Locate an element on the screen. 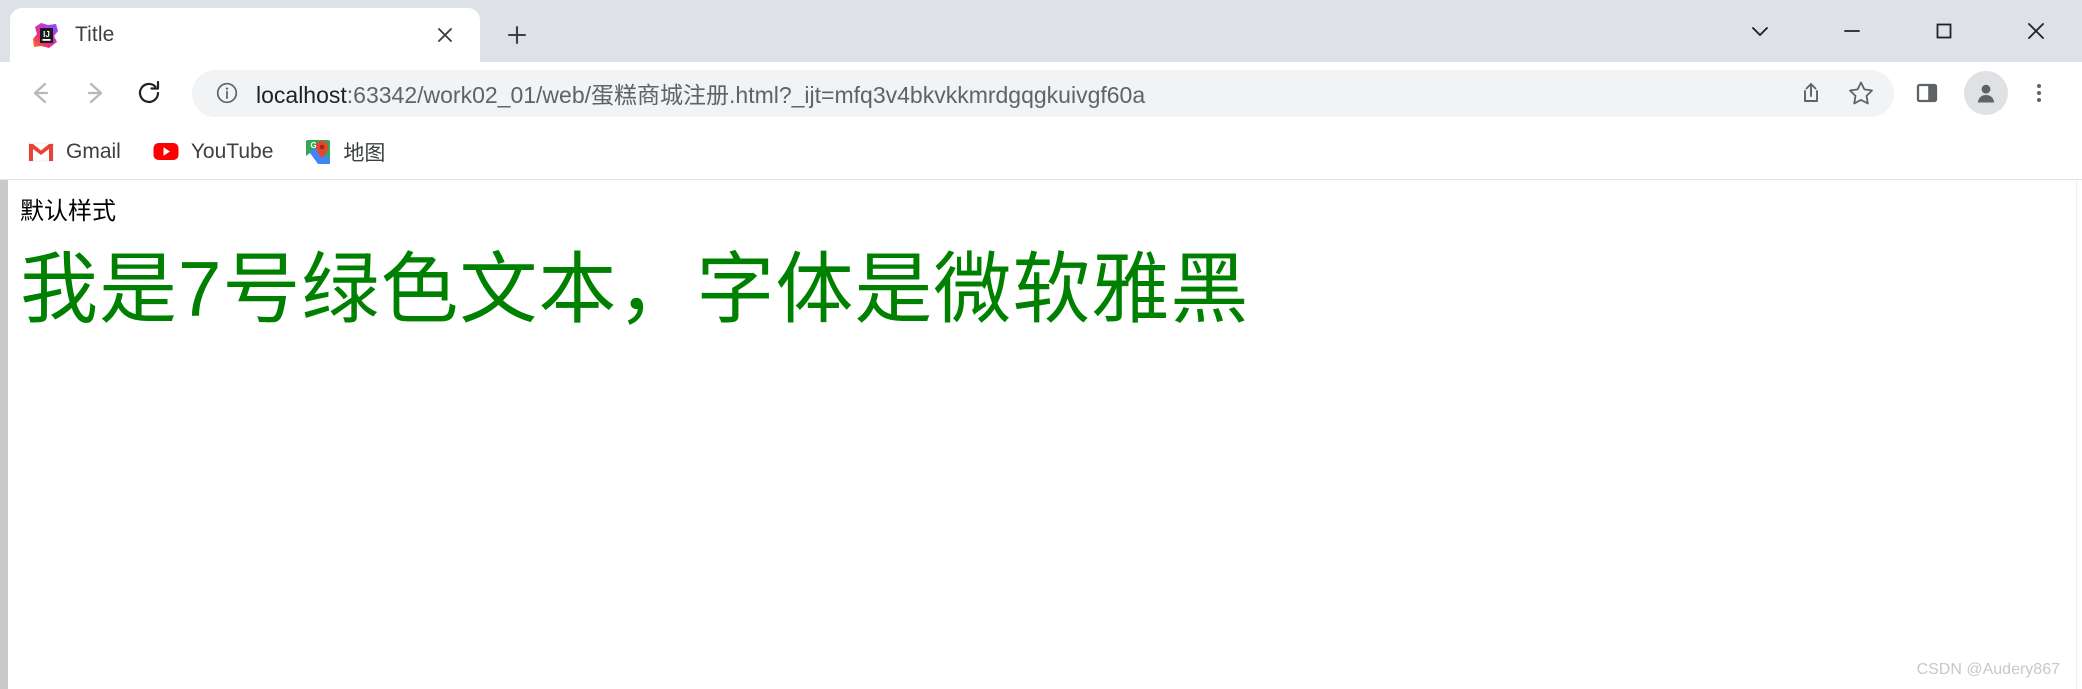 This screenshot has height=689, width=2082. share-icon is located at coordinates (1811, 93).